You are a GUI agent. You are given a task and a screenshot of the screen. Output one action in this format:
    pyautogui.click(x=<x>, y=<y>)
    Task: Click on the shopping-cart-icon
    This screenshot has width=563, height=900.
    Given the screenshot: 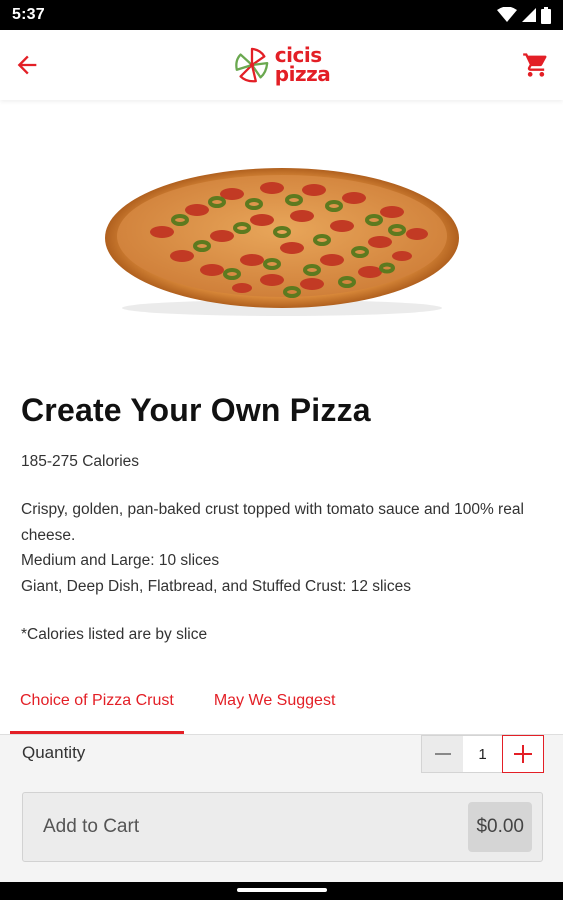 What is the action you would take?
    pyautogui.click(x=535, y=65)
    